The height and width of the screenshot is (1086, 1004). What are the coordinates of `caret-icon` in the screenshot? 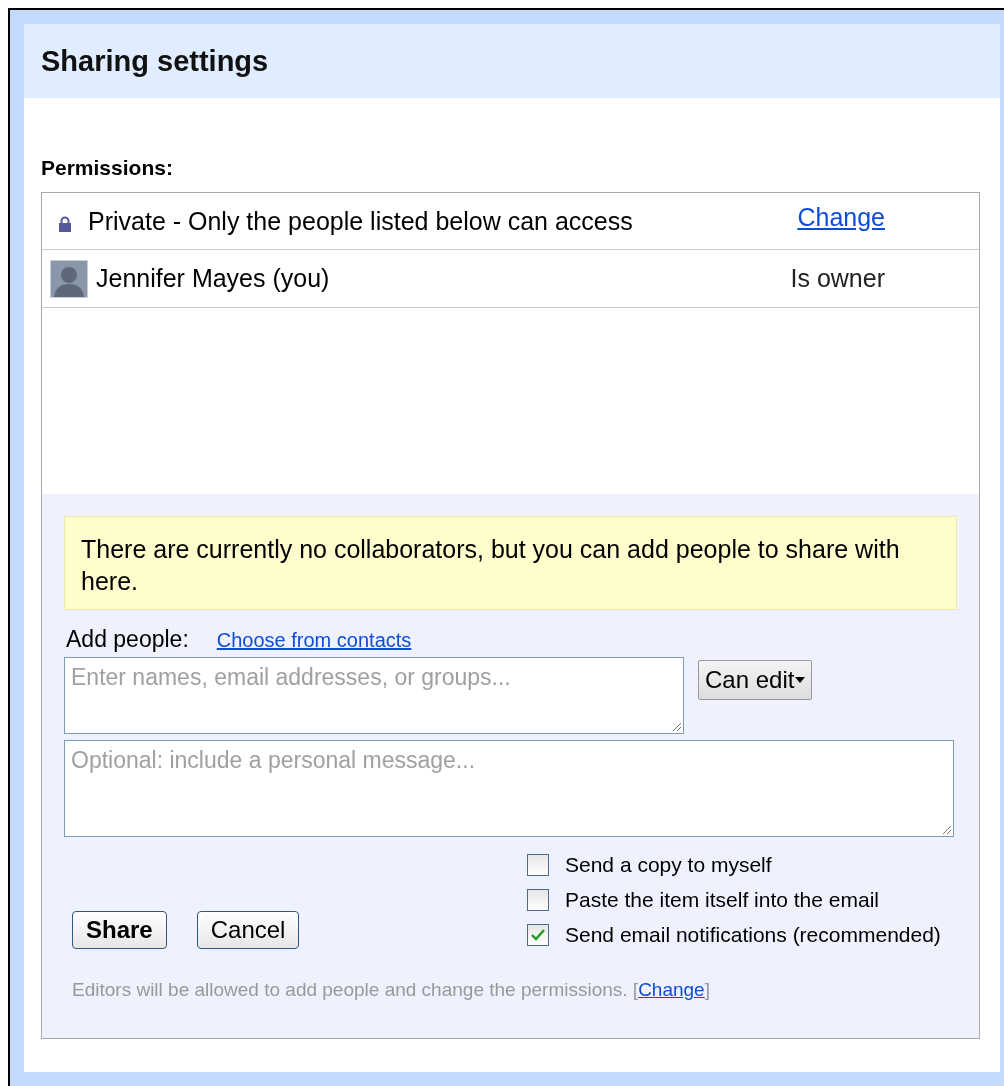 It's located at (800, 680).